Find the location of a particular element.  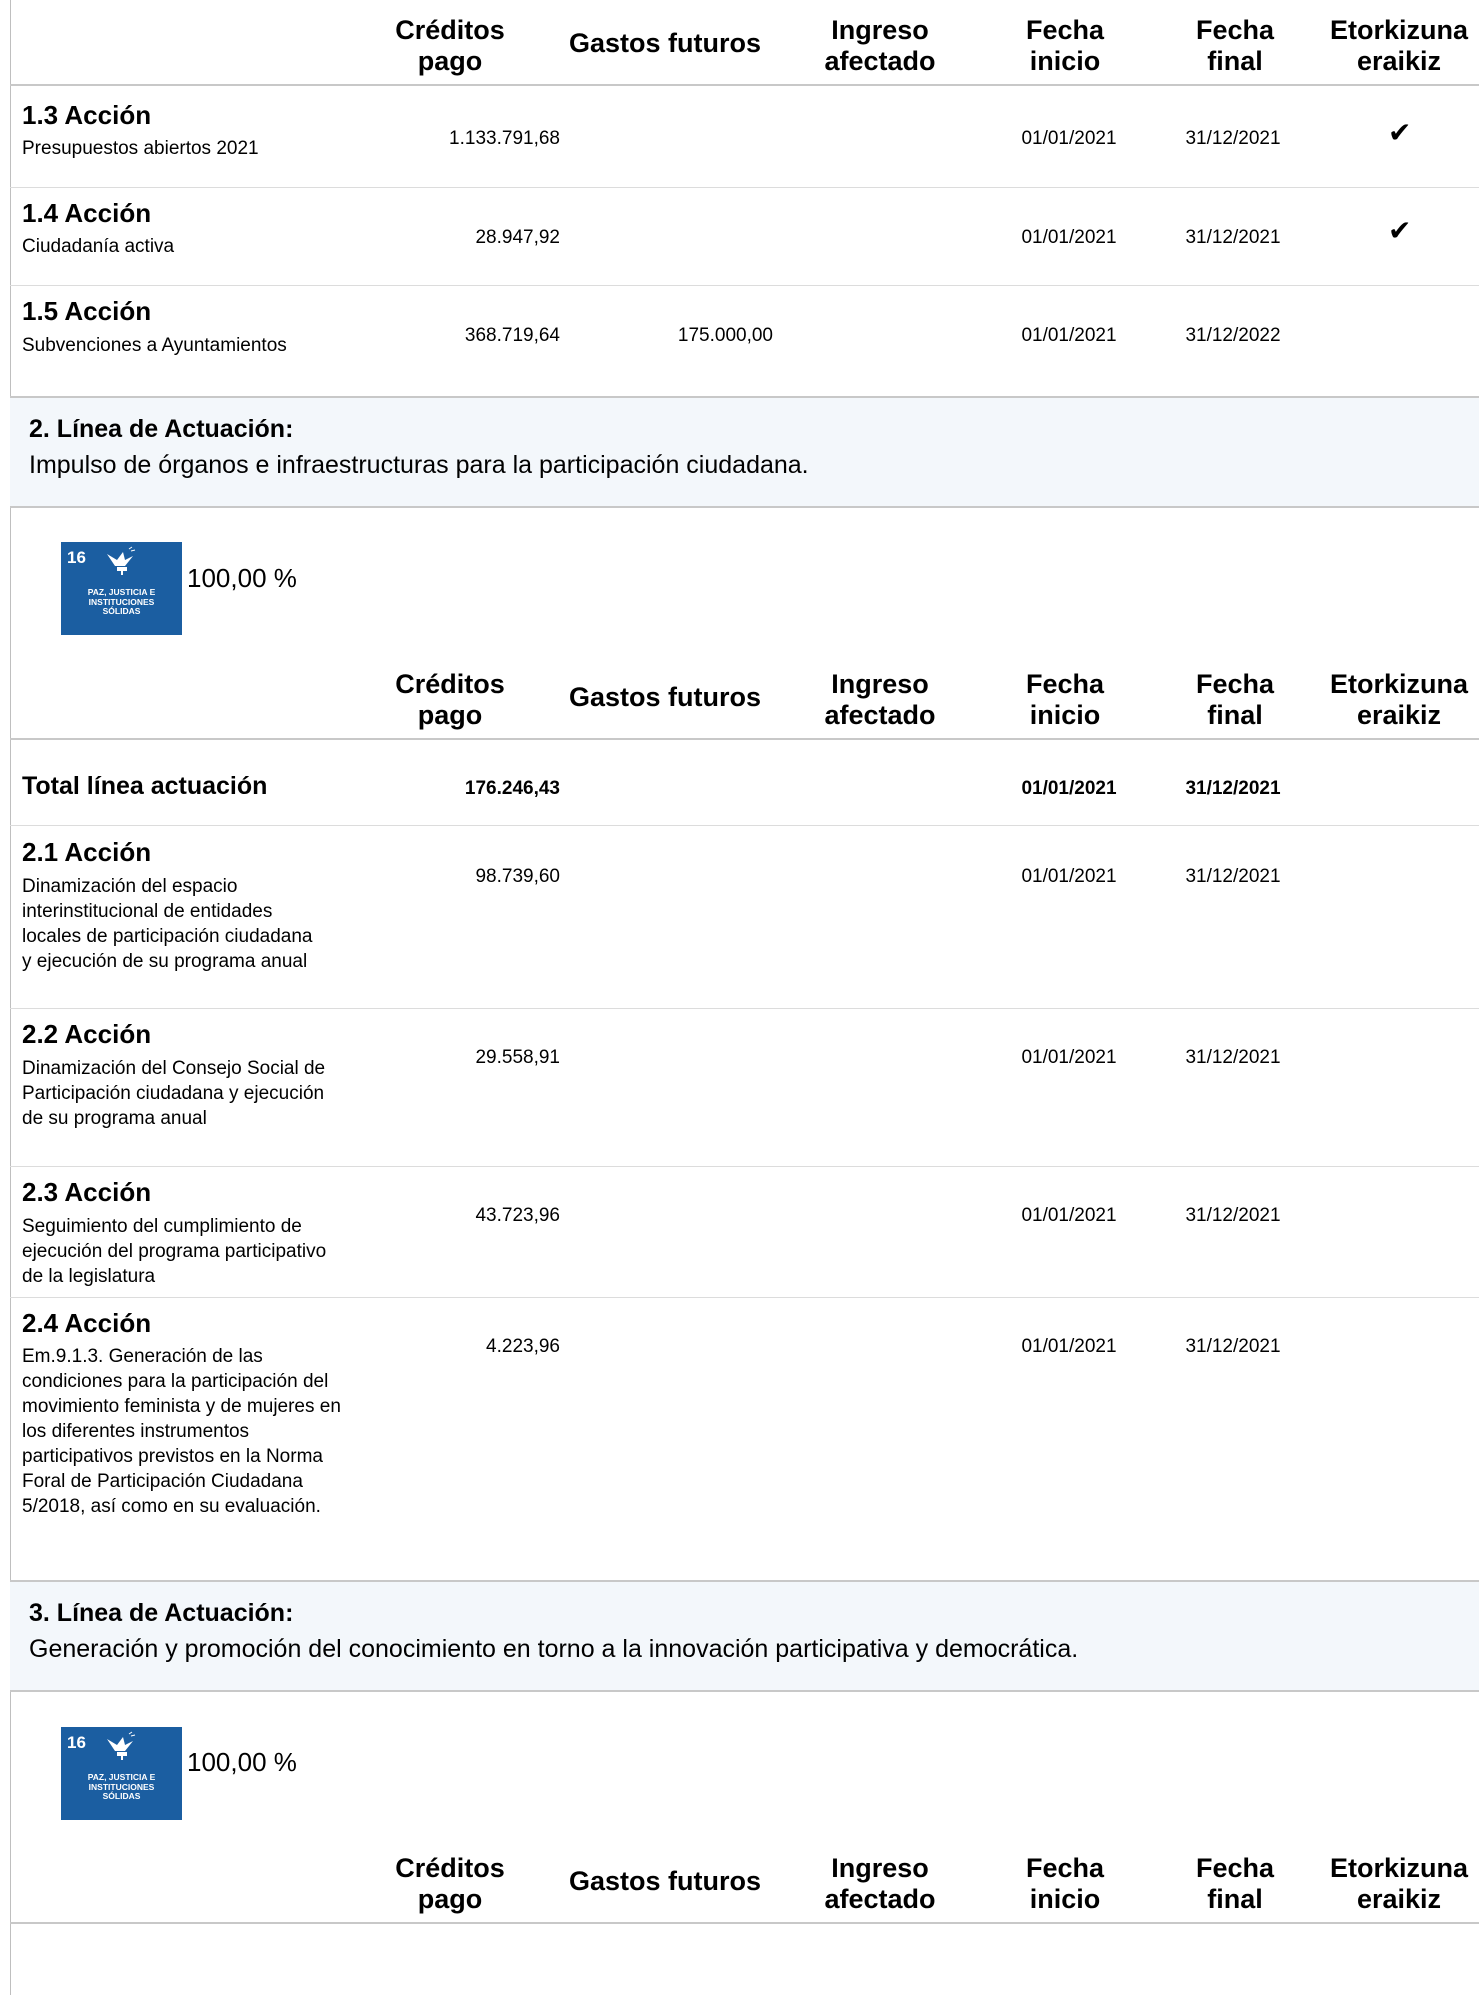

creditos-value: 4.223,96 is located at coordinates (523, 1346).